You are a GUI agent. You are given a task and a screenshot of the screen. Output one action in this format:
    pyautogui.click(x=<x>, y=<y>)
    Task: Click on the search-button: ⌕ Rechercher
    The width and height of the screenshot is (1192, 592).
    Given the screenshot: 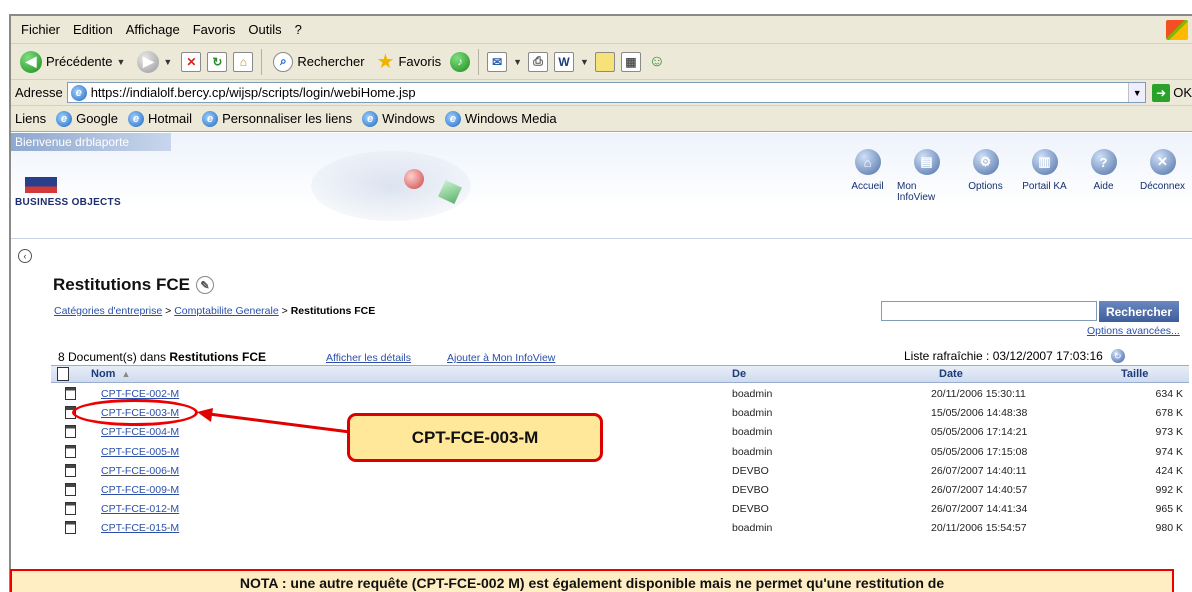 What is the action you would take?
    pyautogui.click(x=318, y=62)
    